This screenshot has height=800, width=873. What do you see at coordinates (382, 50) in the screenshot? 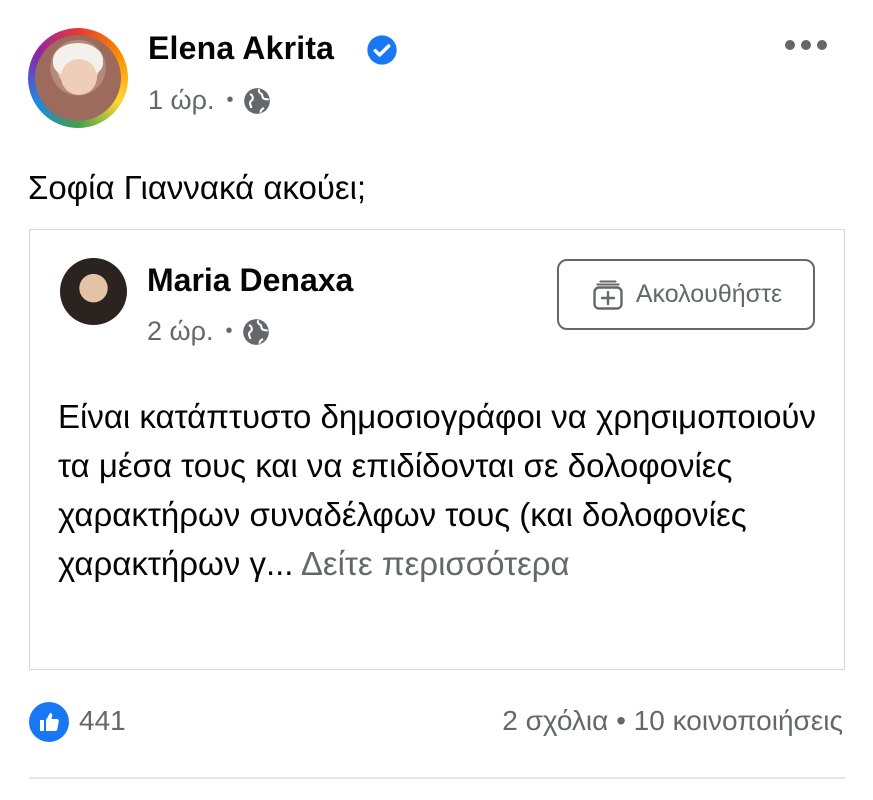
I see `verified-badge-icon` at bounding box center [382, 50].